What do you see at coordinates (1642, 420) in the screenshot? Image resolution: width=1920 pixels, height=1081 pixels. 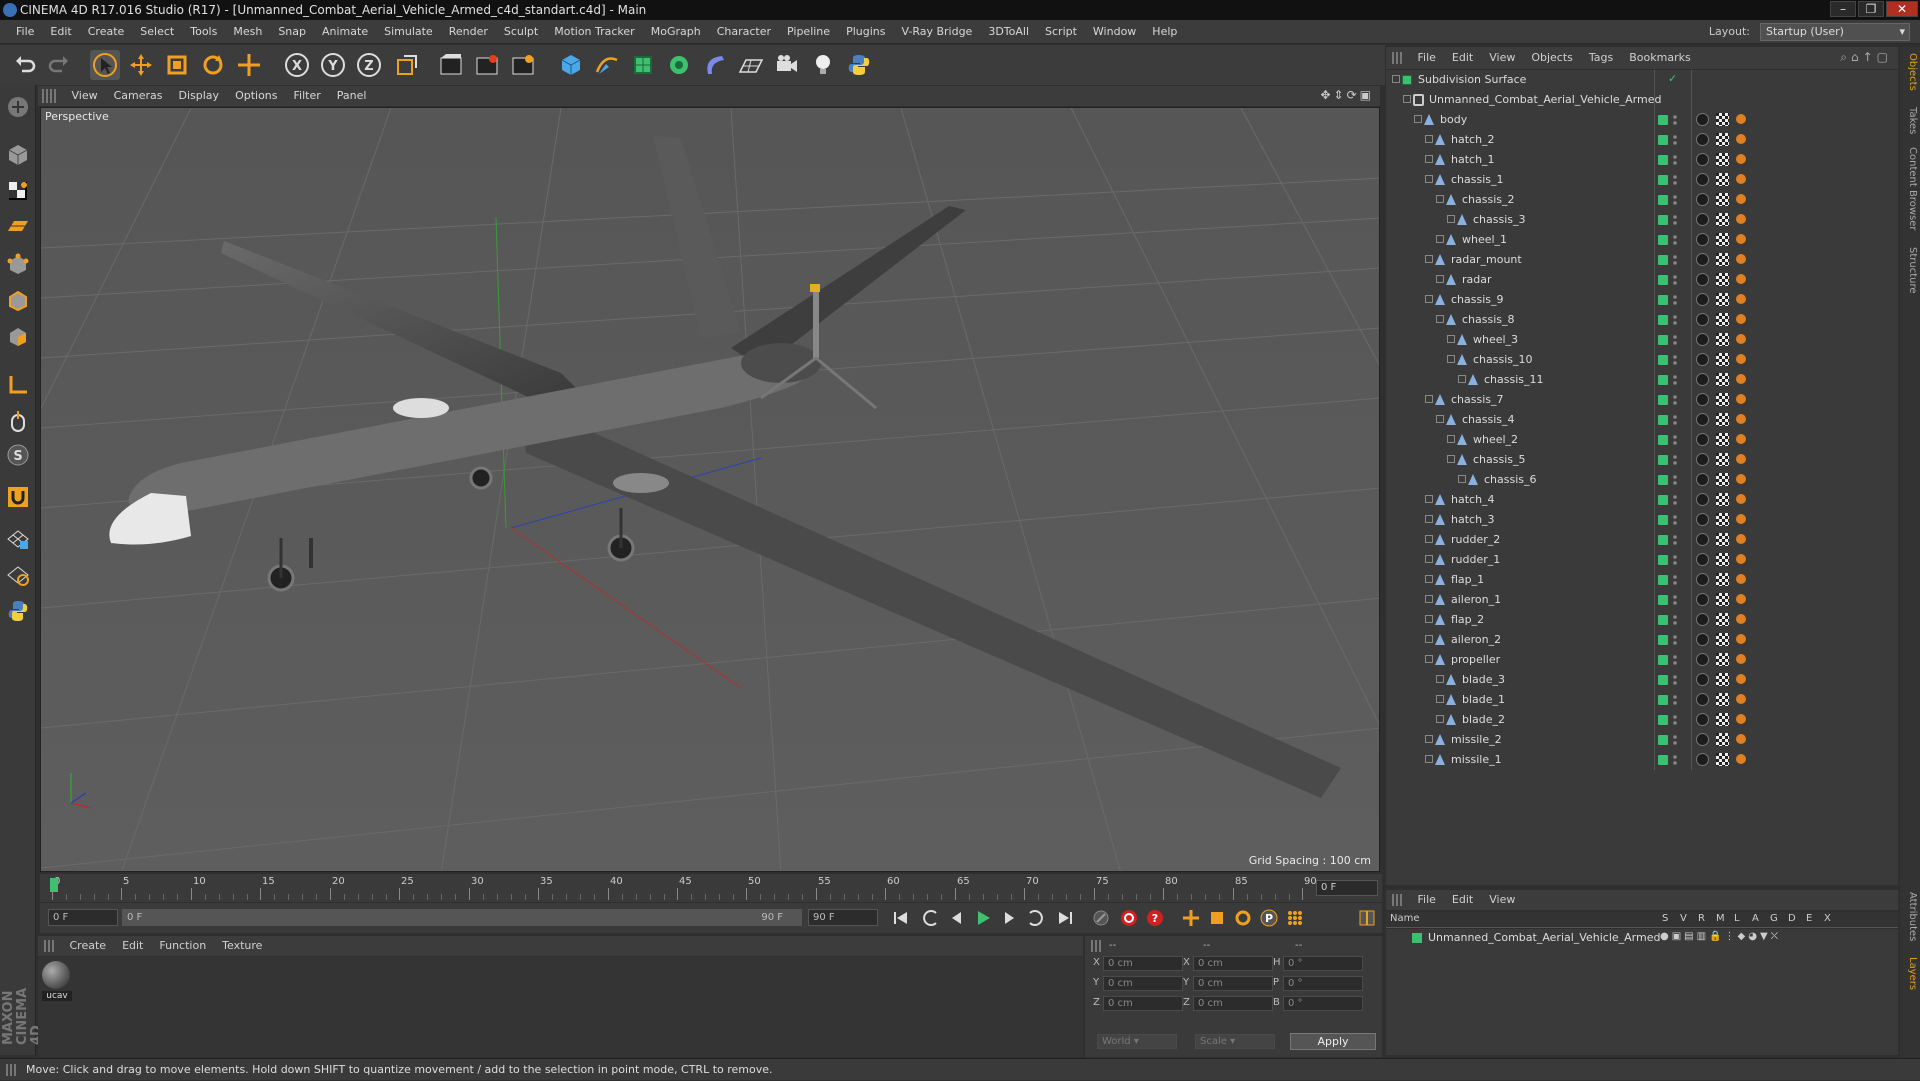 I see `object-tree-row: chassis_4` at bounding box center [1642, 420].